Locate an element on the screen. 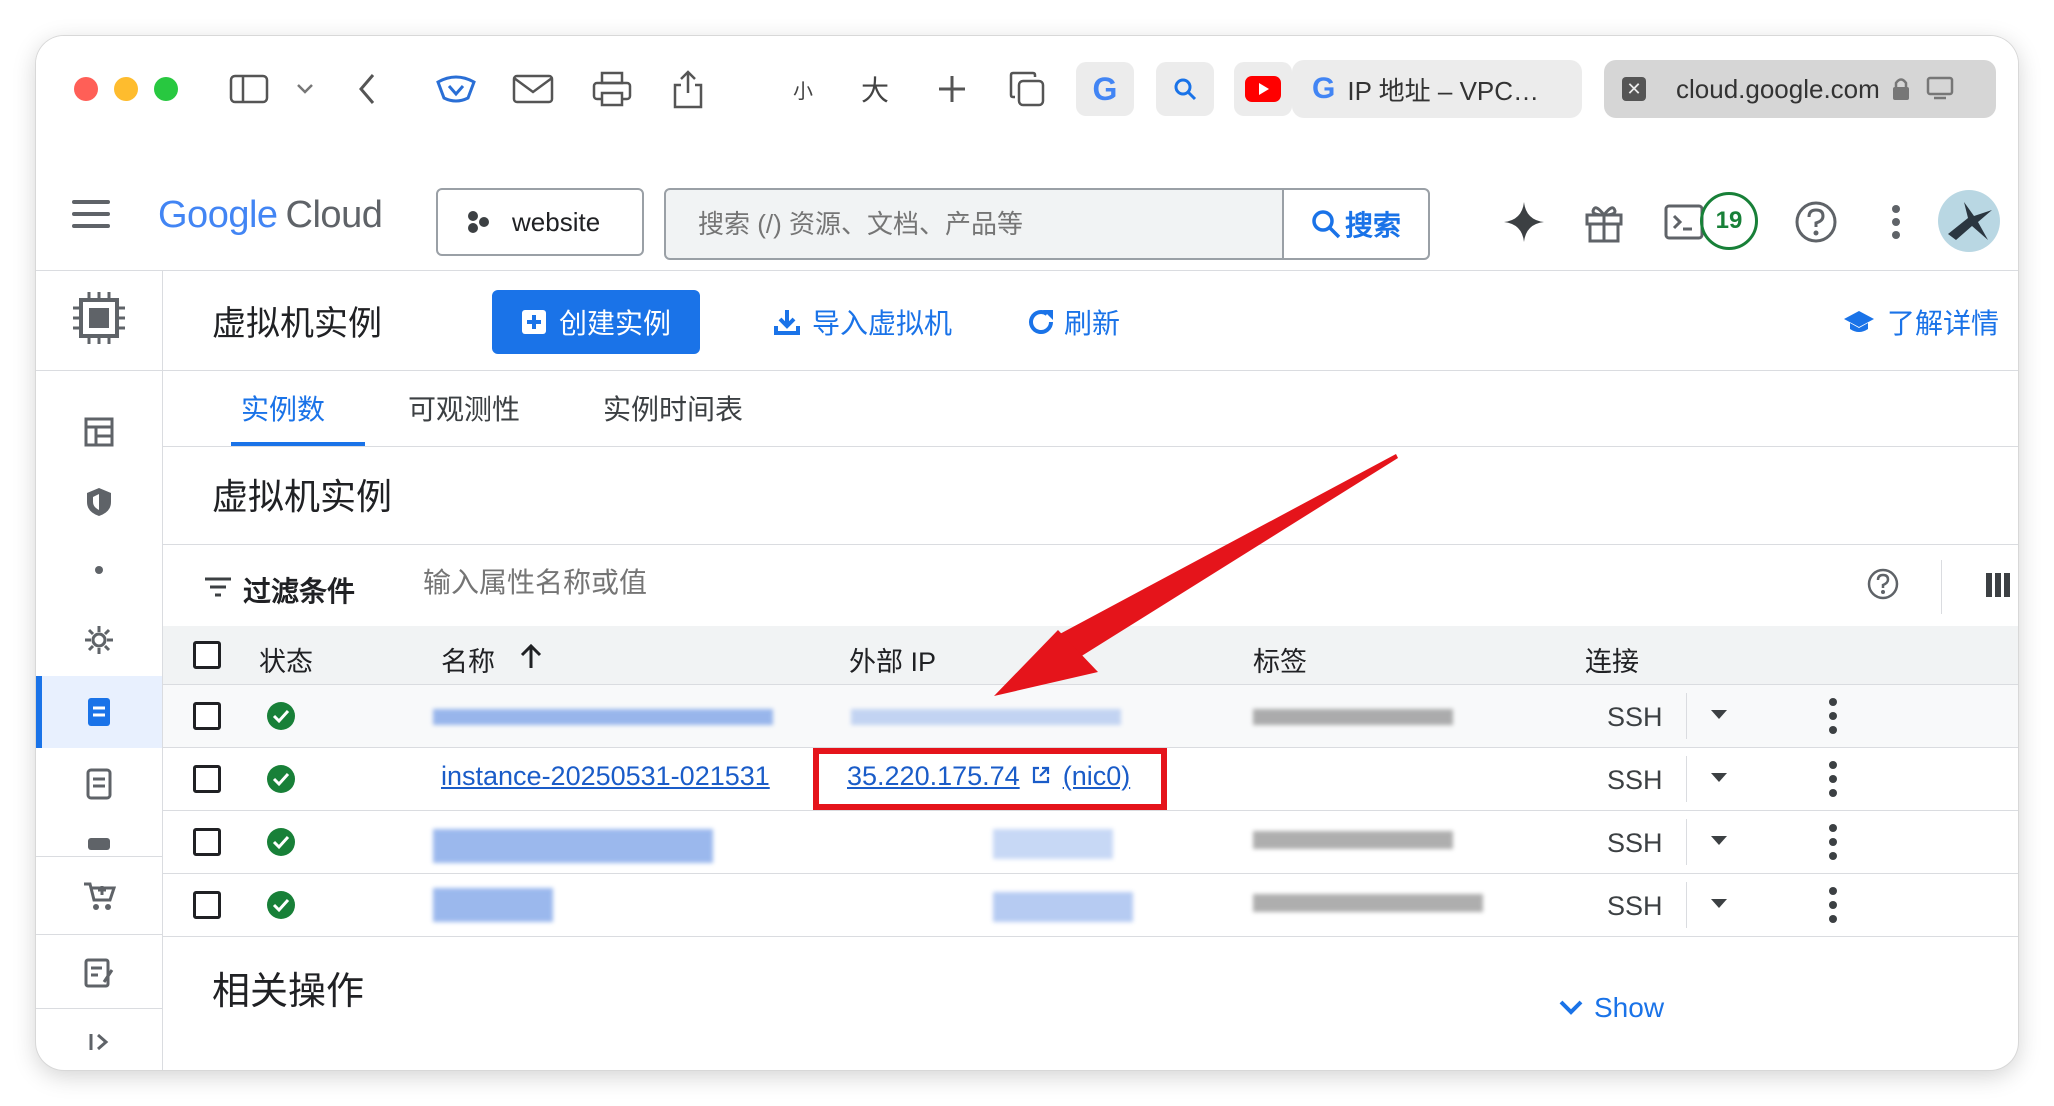 This screenshot has height=1106, width=2054. menu-icon is located at coordinates (92, 214).